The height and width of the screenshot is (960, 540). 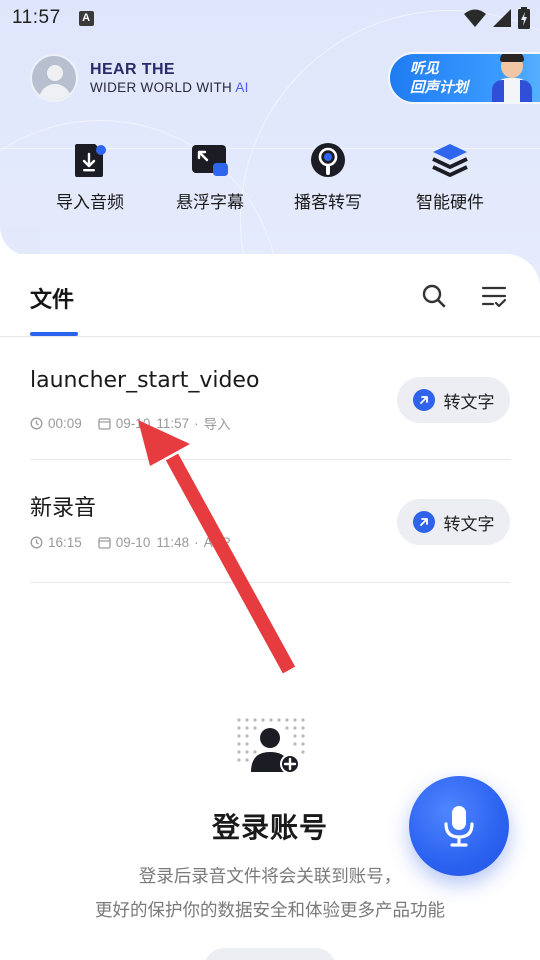 What do you see at coordinates (524, 18) in the screenshot?
I see `battery-icon` at bounding box center [524, 18].